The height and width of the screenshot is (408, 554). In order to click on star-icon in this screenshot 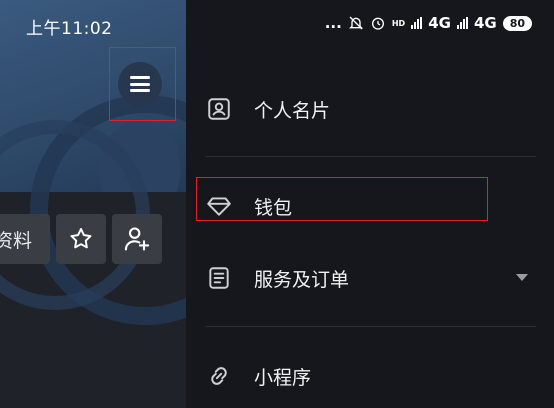, I will do `click(81, 238)`.